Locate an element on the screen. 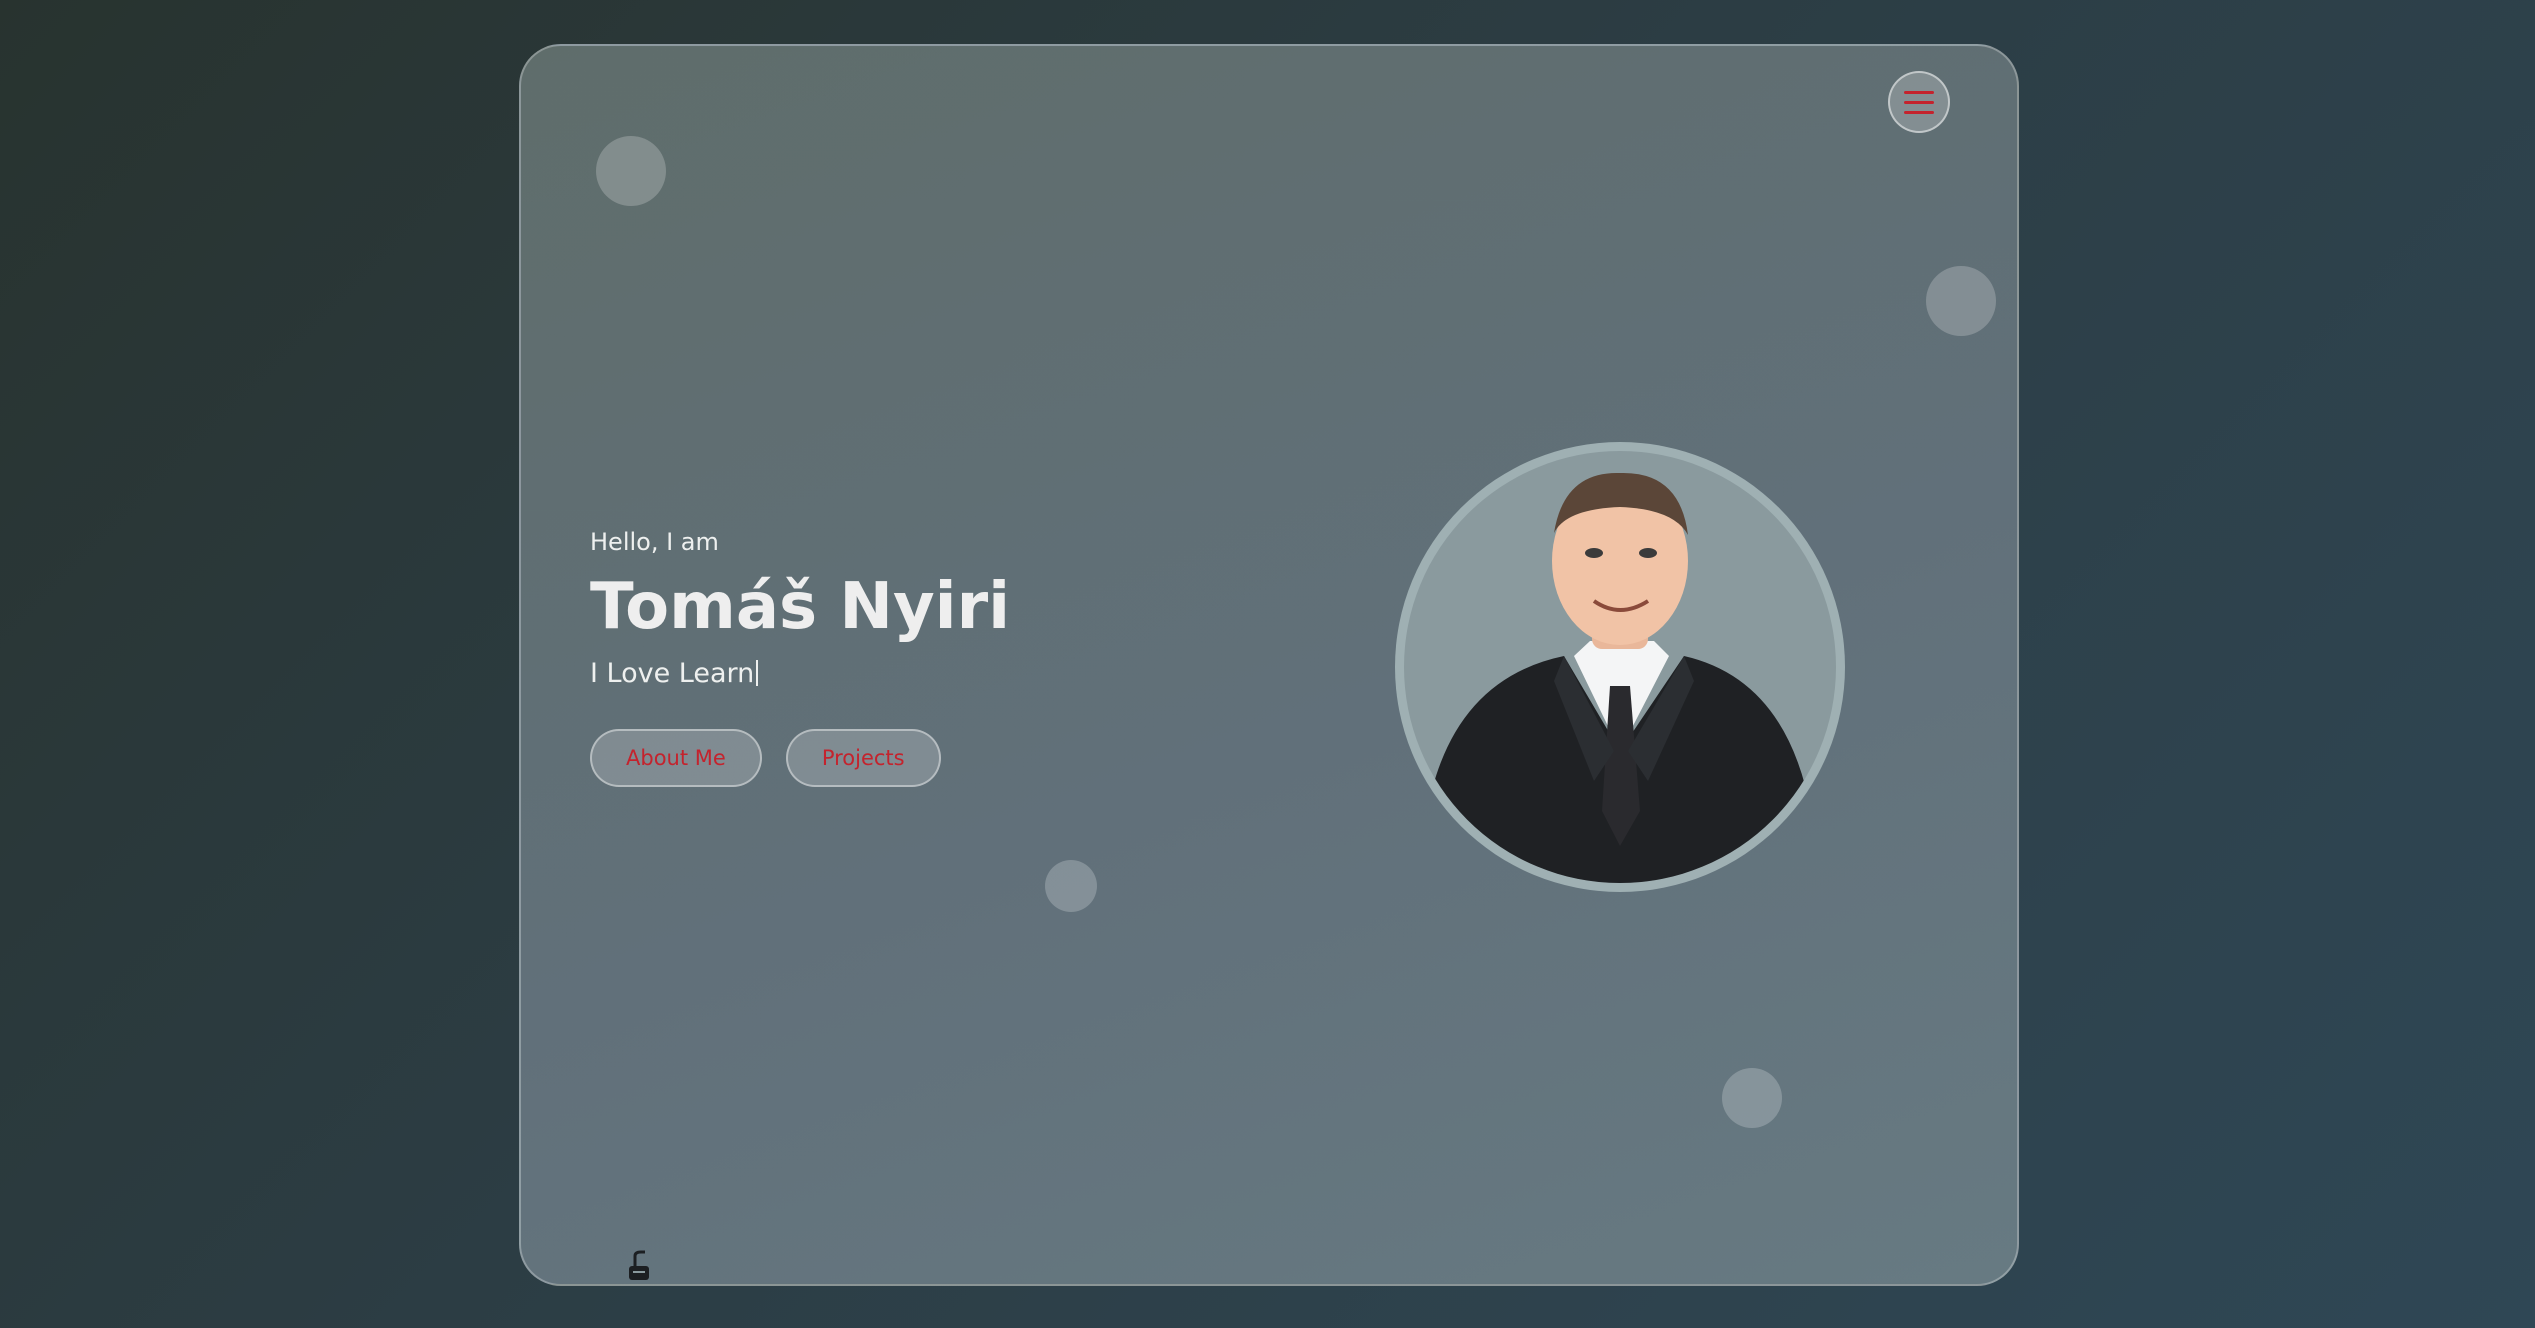 The image size is (2535, 1328). greeting-text: Hello, I am is located at coordinates (654, 542).